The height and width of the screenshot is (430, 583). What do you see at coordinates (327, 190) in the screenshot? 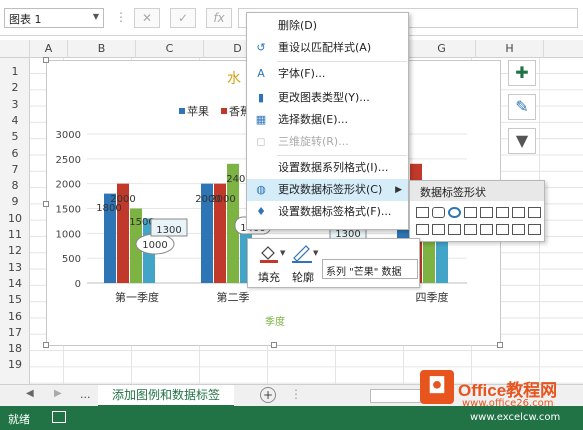
I see `context-menu-item: ◍ 更改数据标签形状(C) ▶` at bounding box center [327, 190].